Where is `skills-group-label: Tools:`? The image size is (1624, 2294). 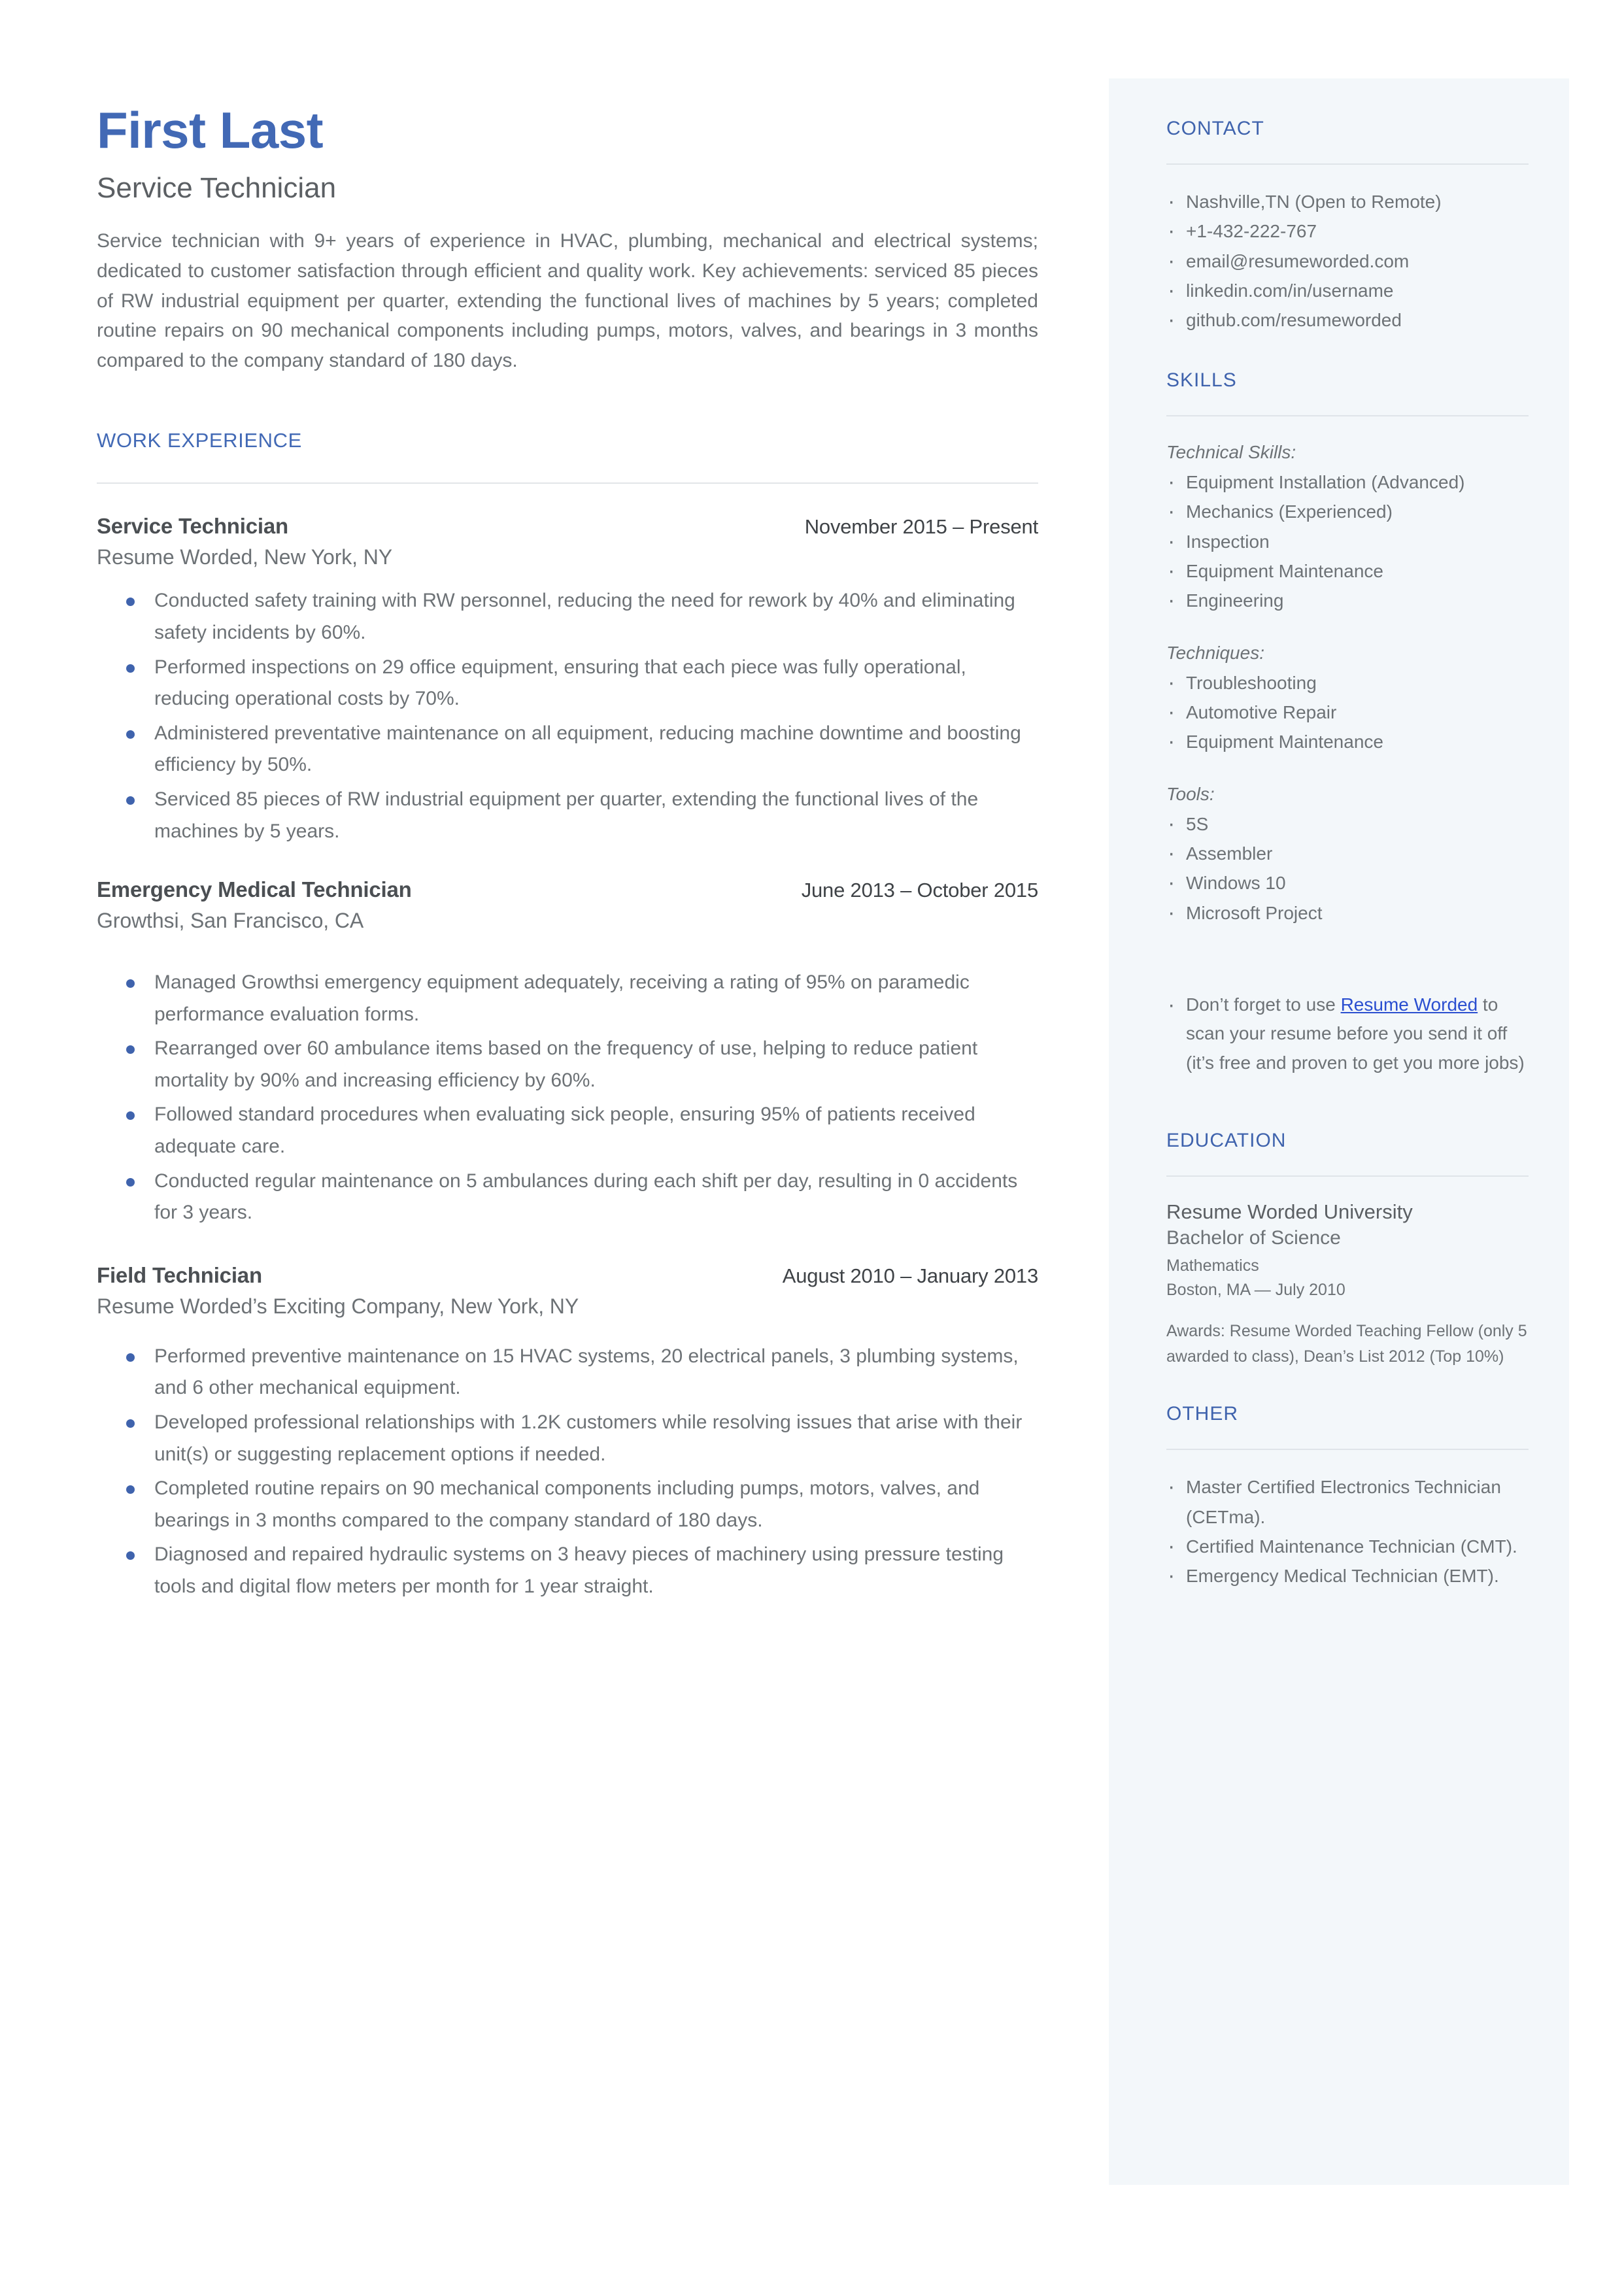
skills-group-label: Tools: is located at coordinates (1190, 794).